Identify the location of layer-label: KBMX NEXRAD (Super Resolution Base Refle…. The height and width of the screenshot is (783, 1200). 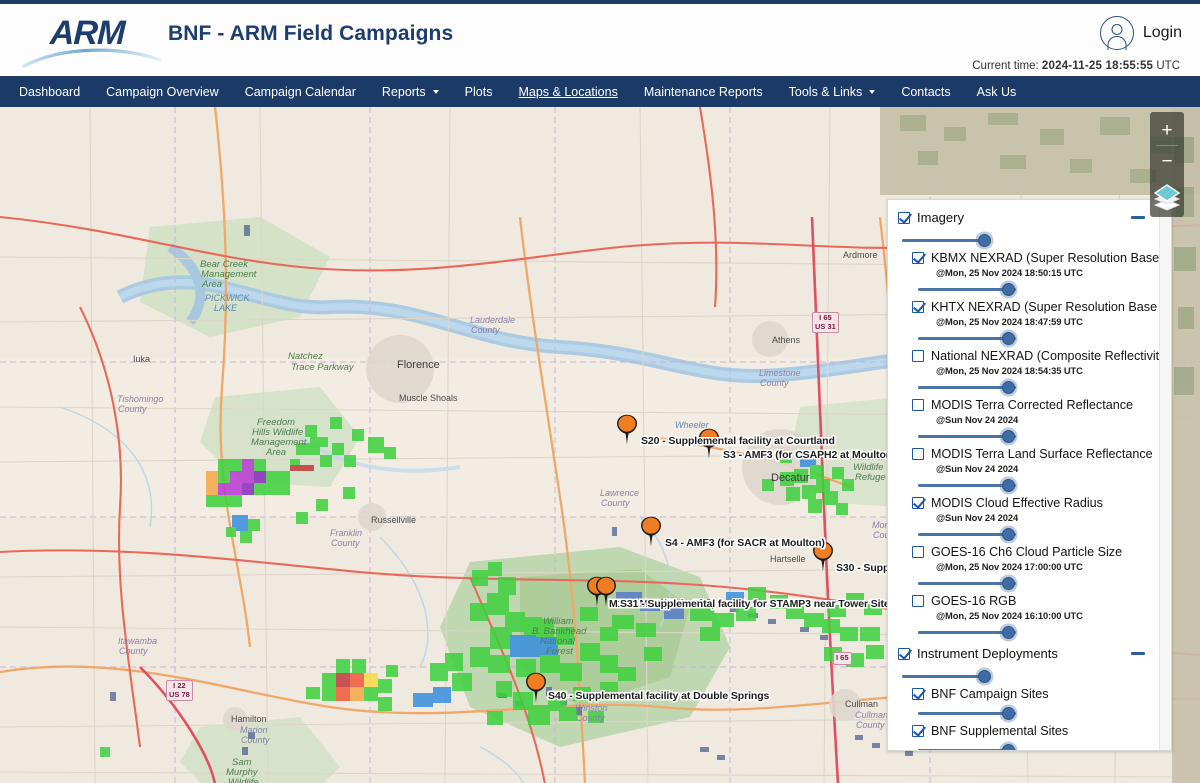
(1045, 258).